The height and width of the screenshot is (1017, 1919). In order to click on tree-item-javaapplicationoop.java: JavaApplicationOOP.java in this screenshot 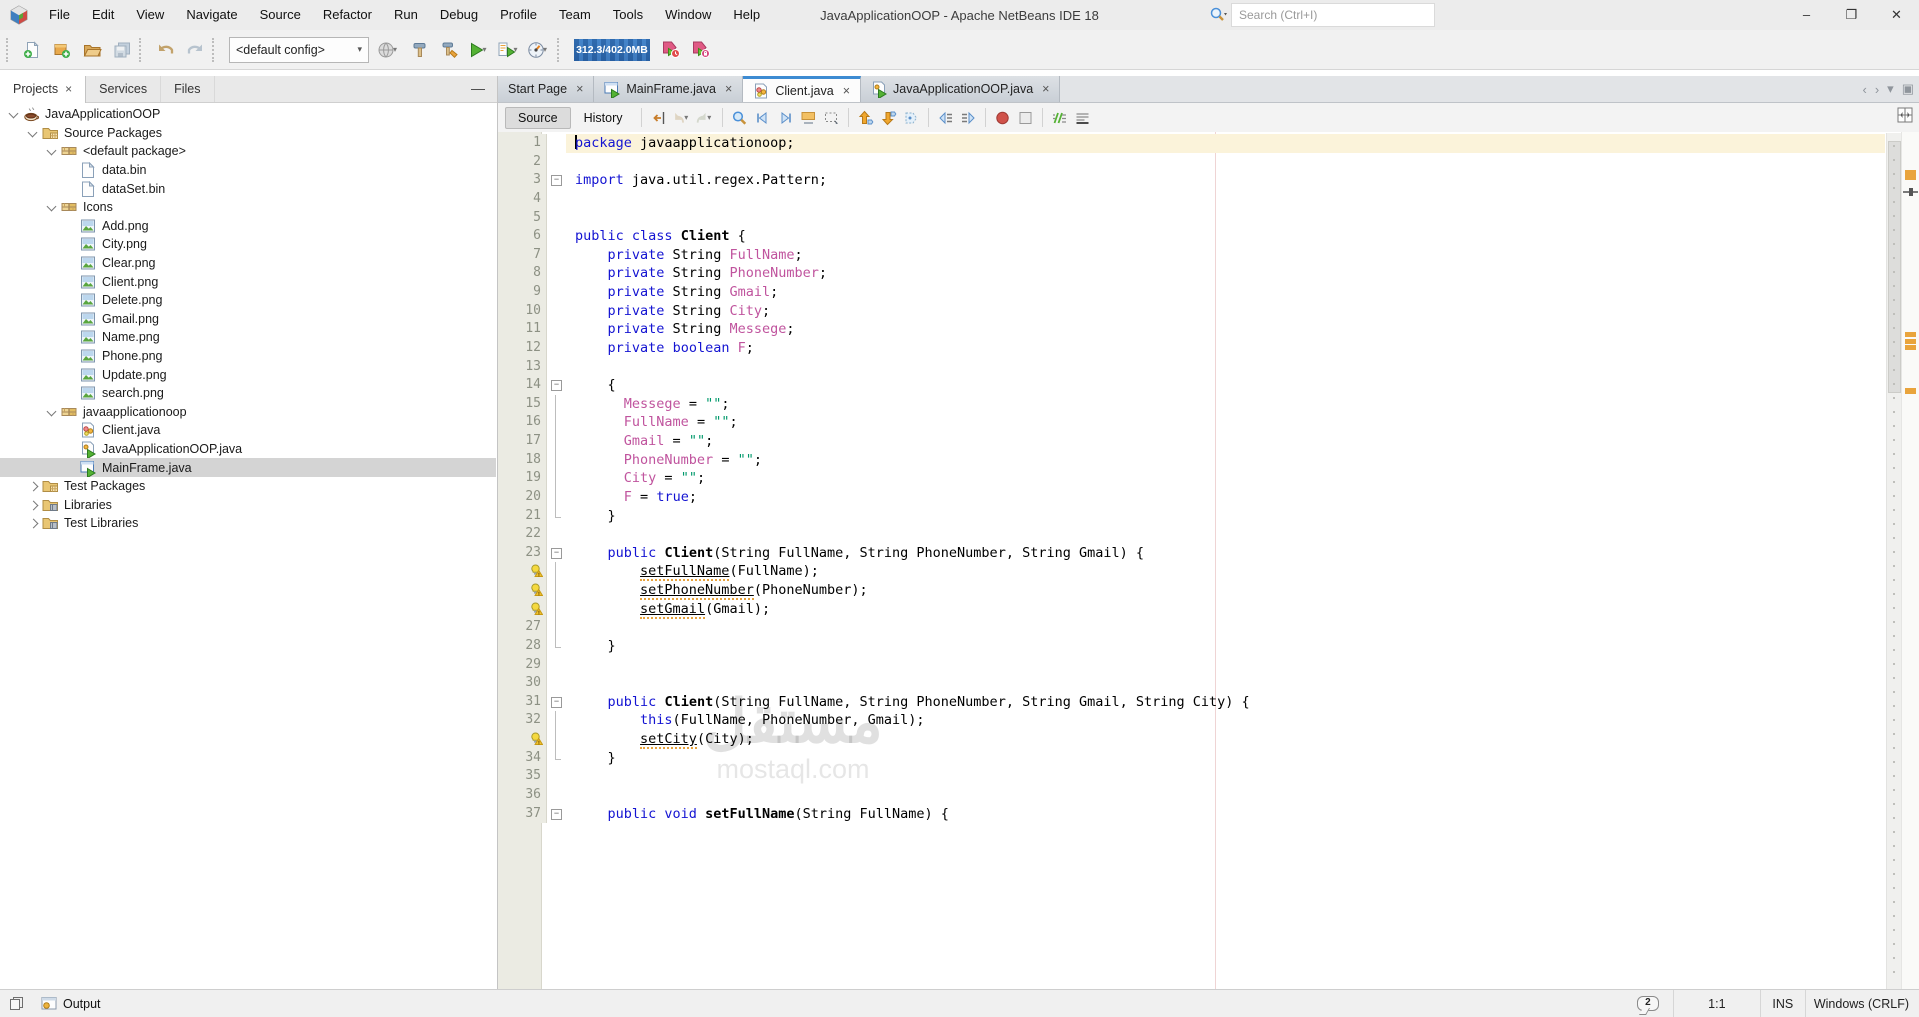, I will do `click(248, 449)`.